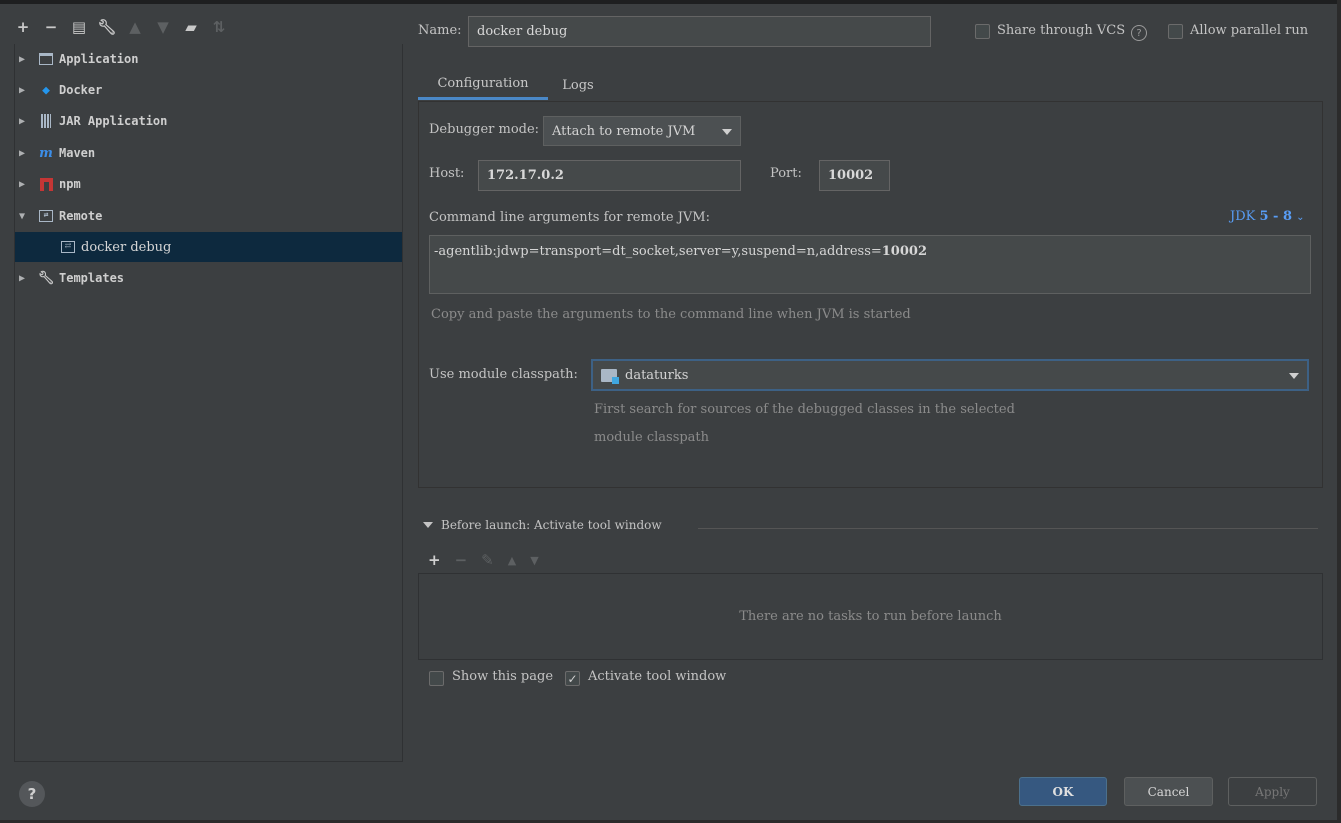 The width and height of the screenshot is (1341, 823). Describe the element at coordinates (51, 27) in the screenshot. I see `remove-icon: −` at that location.